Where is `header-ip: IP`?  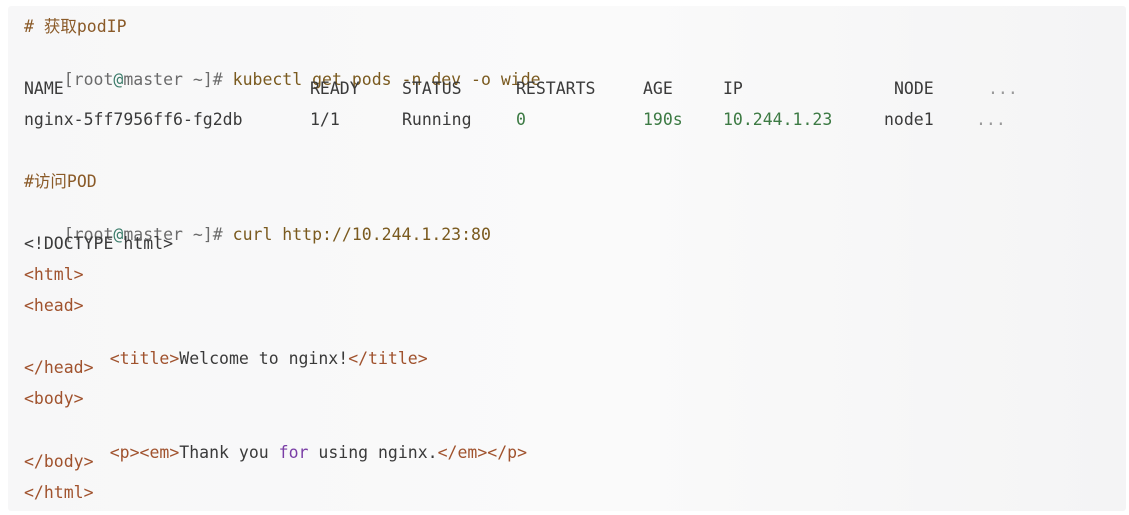
header-ip: IP is located at coordinates (733, 88).